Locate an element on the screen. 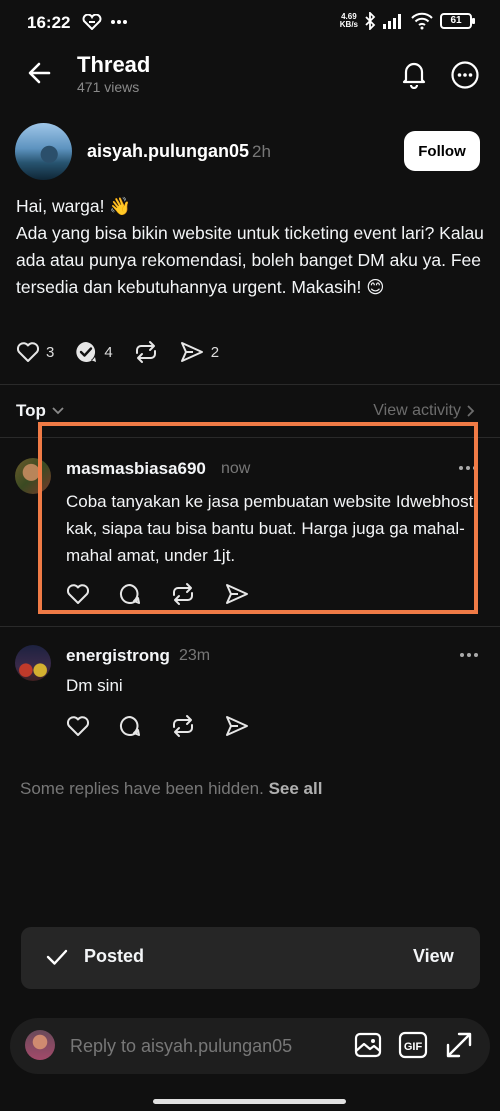 The height and width of the screenshot is (1111, 500). image-icon is located at coordinates (368, 1045).